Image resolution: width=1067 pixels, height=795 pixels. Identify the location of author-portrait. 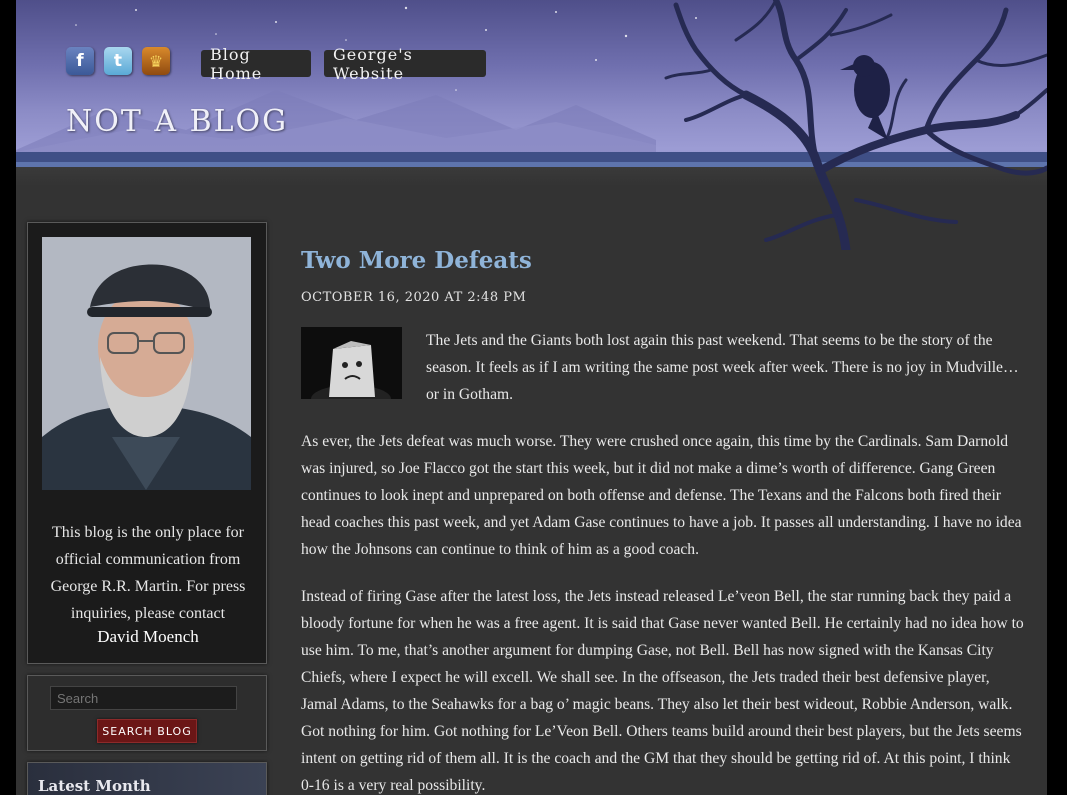
(146, 363).